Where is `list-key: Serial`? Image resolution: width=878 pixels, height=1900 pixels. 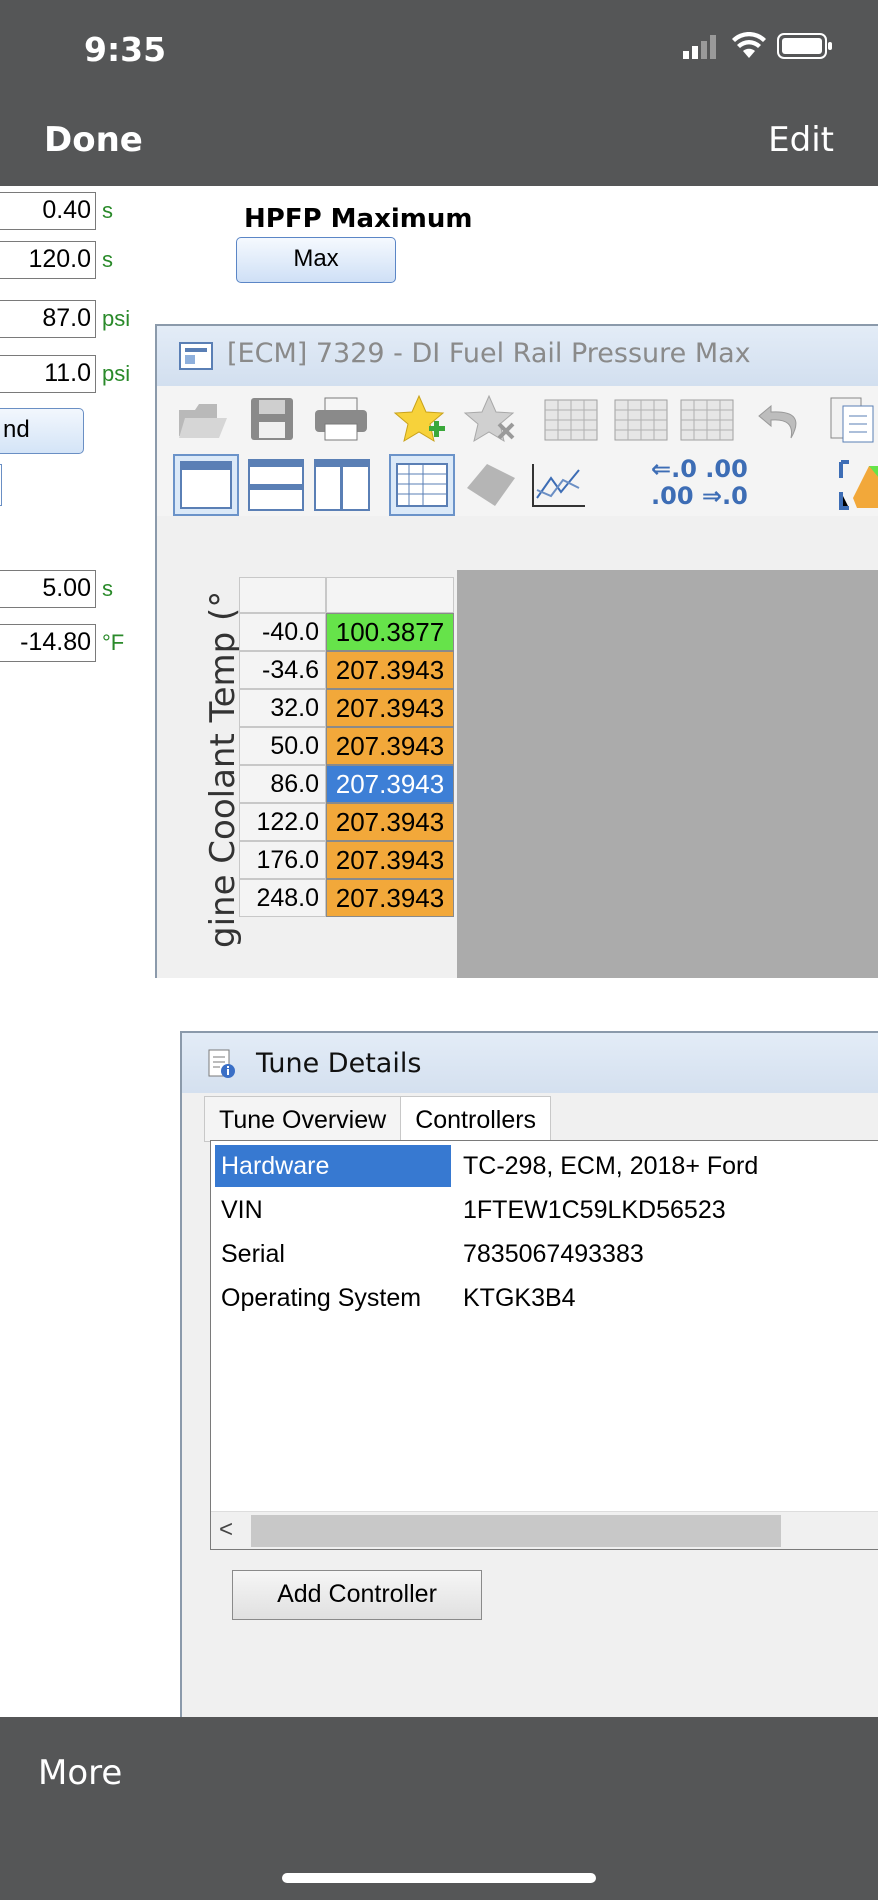
list-key: Serial is located at coordinates (253, 1254).